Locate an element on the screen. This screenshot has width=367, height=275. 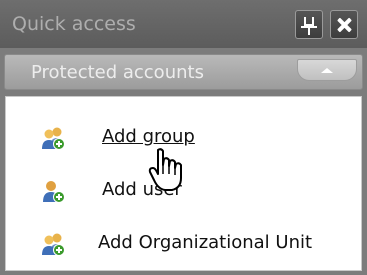
chevron-up-icon is located at coordinates (327, 70).